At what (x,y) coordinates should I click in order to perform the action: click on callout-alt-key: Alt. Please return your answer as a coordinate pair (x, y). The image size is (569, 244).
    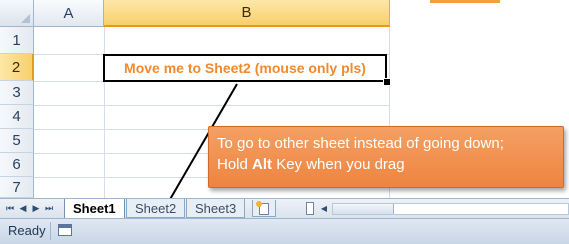
    Looking at the image, I should click on (262, 164).